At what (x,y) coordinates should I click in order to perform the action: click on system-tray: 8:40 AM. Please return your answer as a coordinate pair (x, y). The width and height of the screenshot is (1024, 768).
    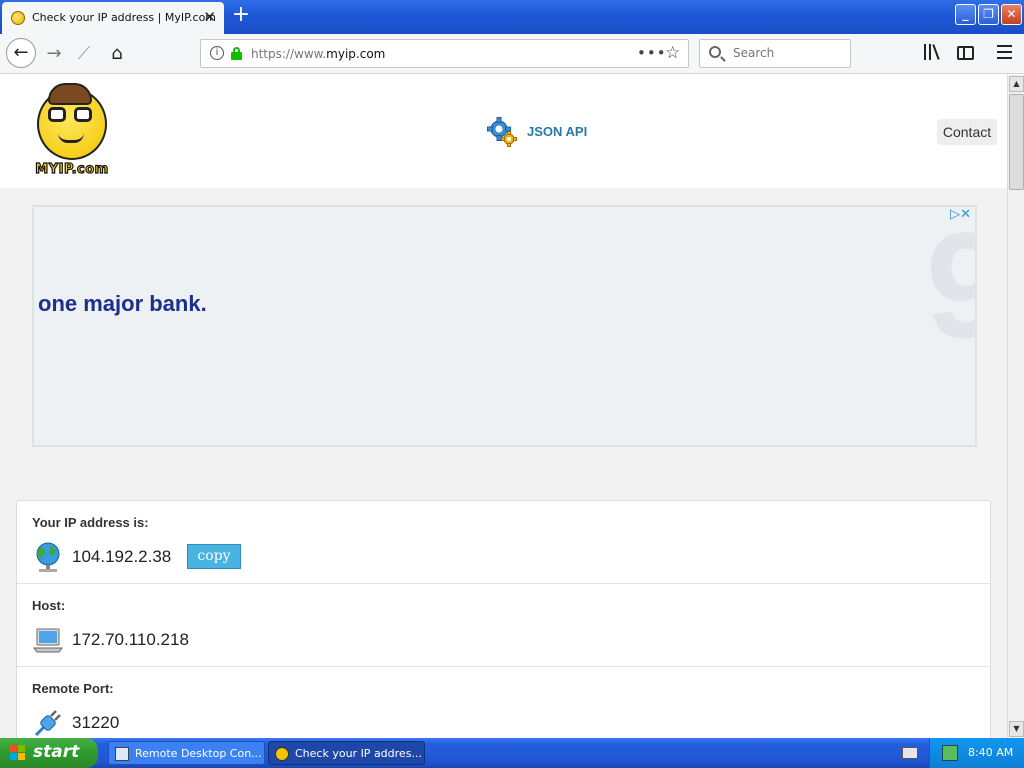
    Looking at the image, I should click on (976, 753).